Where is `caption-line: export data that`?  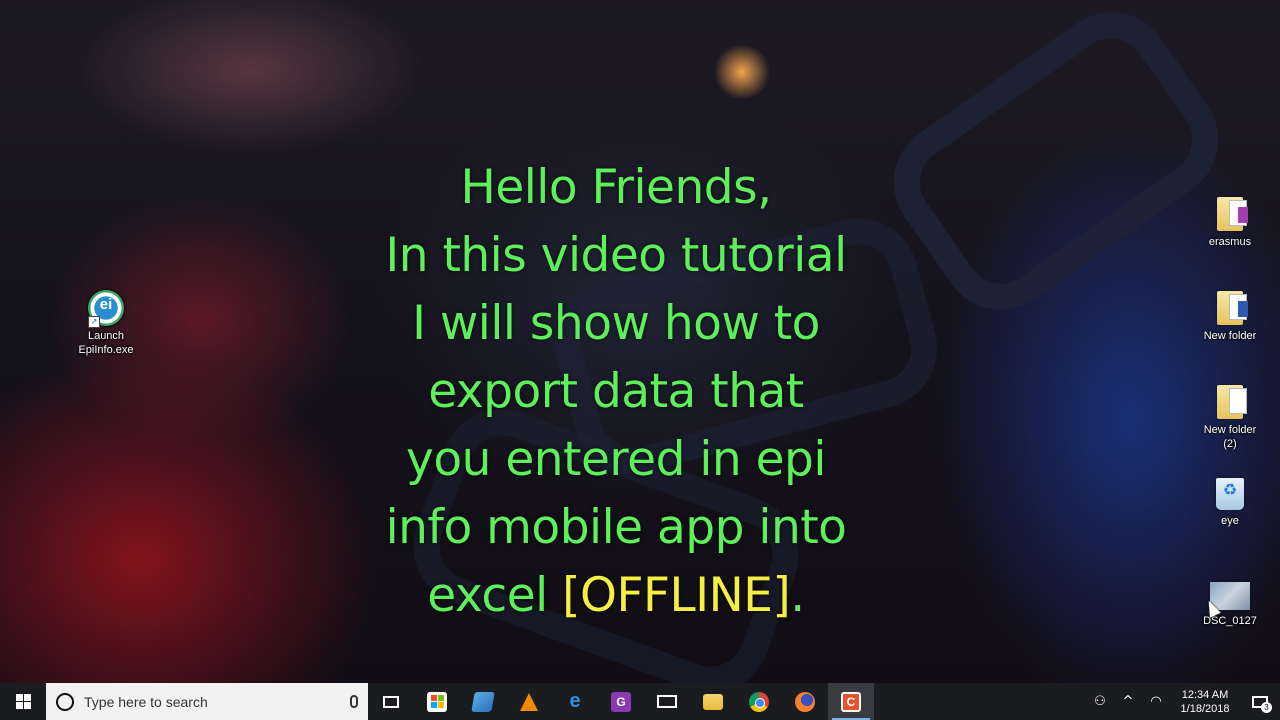 caption-line: export data that is located at coordinates (616, 391).